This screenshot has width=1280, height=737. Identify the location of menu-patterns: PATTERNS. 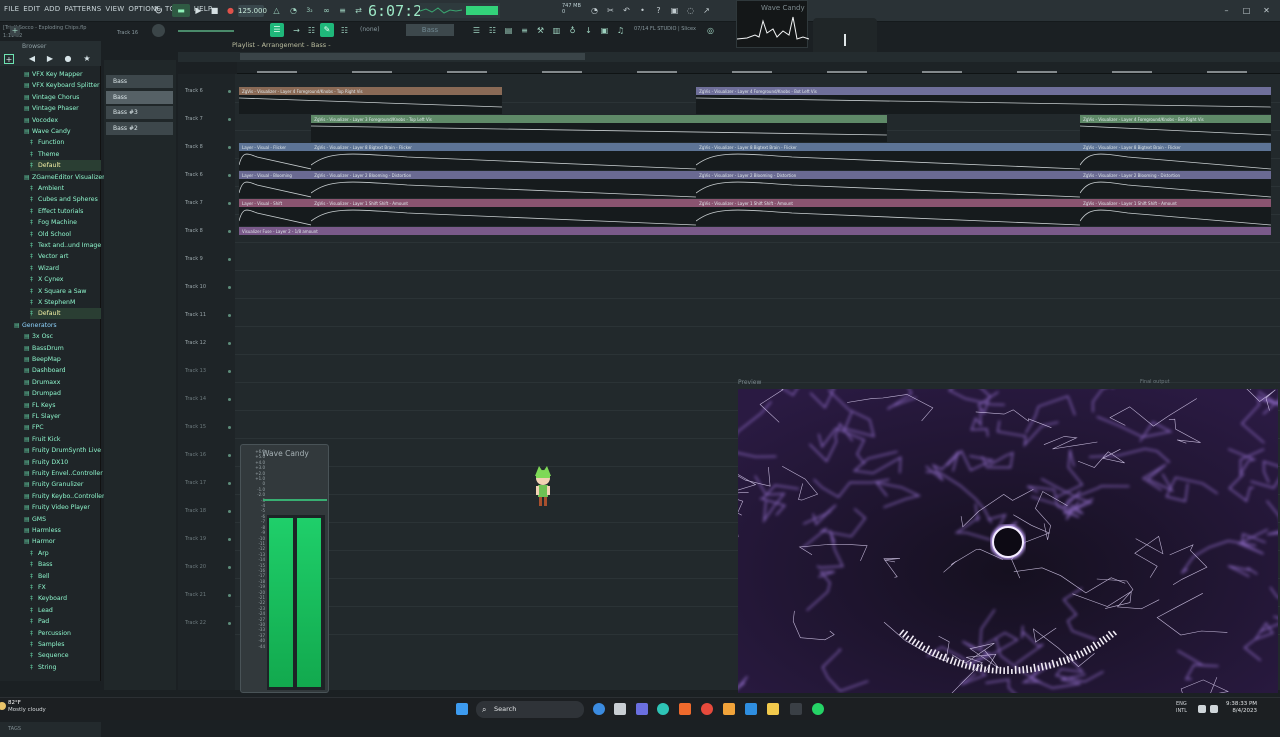
(82, 9).